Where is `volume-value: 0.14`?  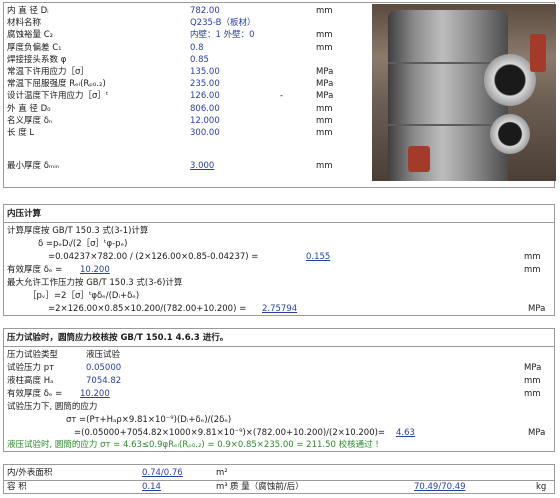
volume-value: 0.14 is located at coordinates (151, 487).